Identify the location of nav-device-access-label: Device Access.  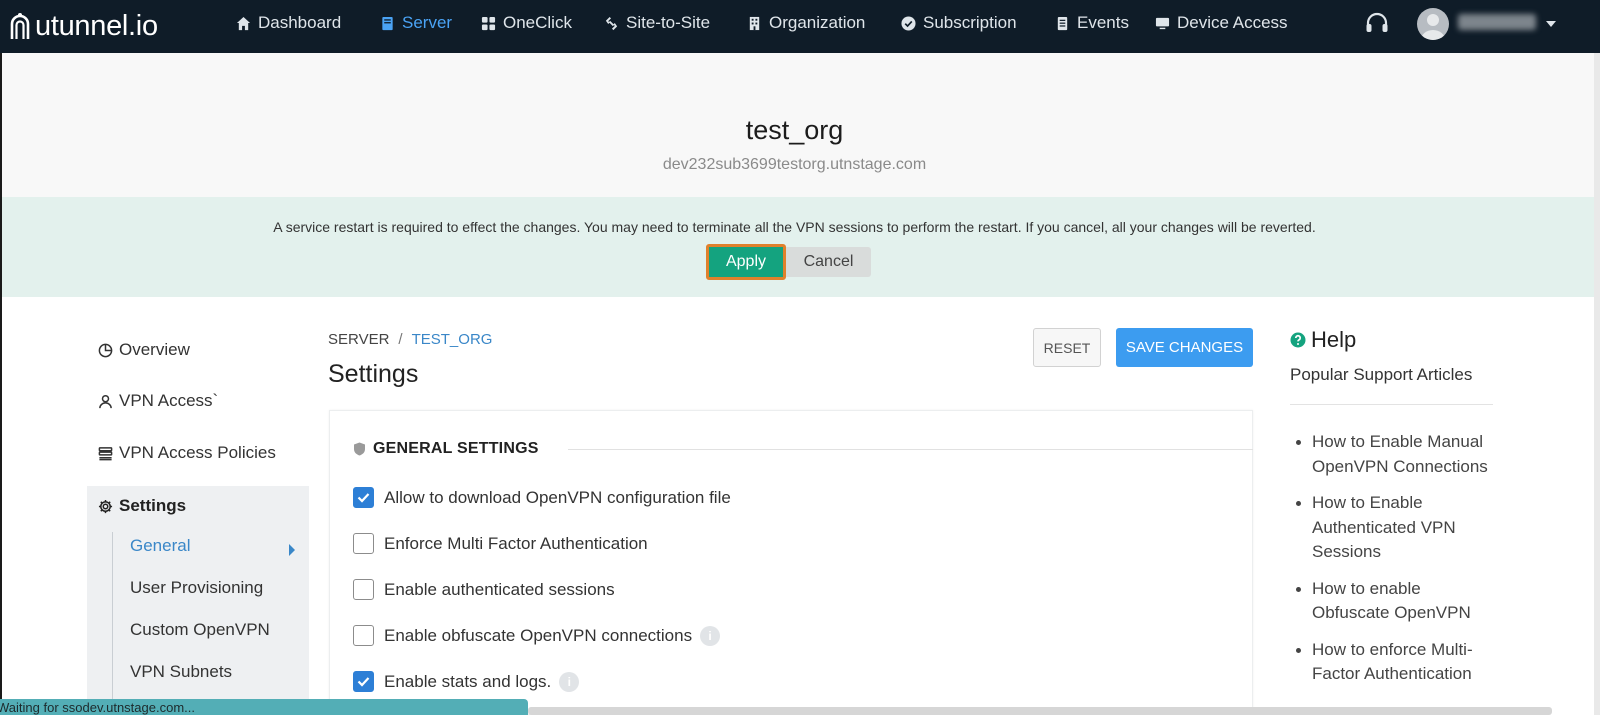
(1232, 22).